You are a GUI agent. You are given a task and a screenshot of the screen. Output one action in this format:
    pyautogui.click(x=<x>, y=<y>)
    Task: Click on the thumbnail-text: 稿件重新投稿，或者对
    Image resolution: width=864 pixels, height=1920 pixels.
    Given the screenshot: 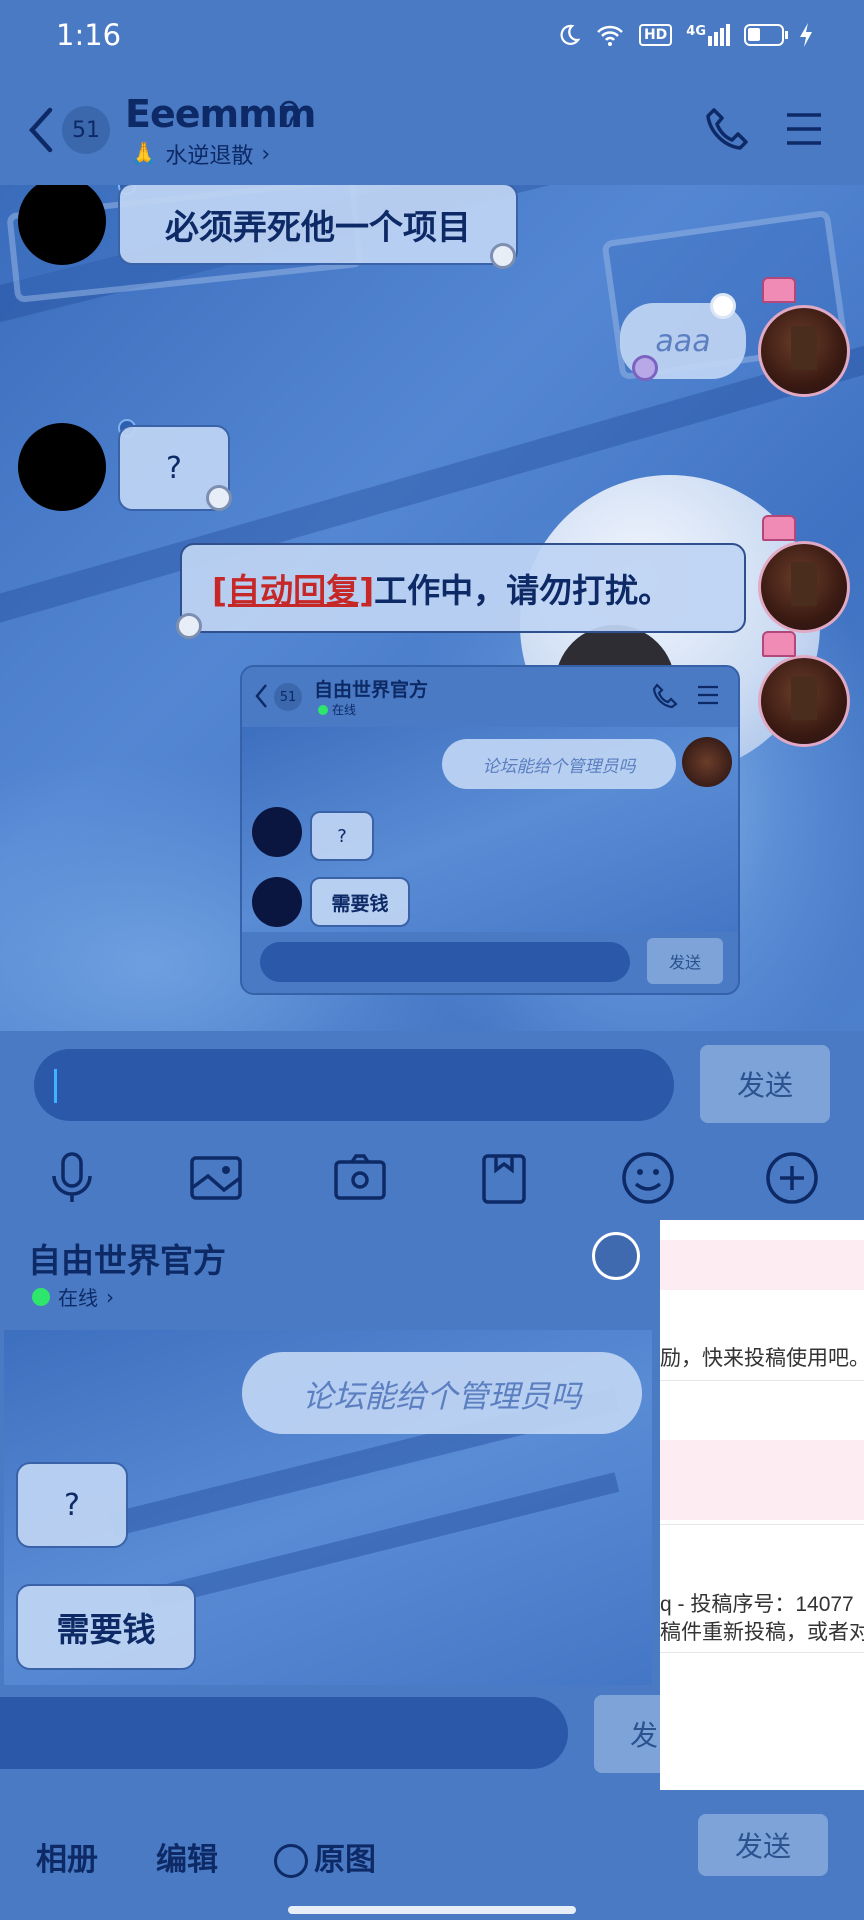 What is the action you would take?
    pyautogui.click(x=762, y=1632)
    